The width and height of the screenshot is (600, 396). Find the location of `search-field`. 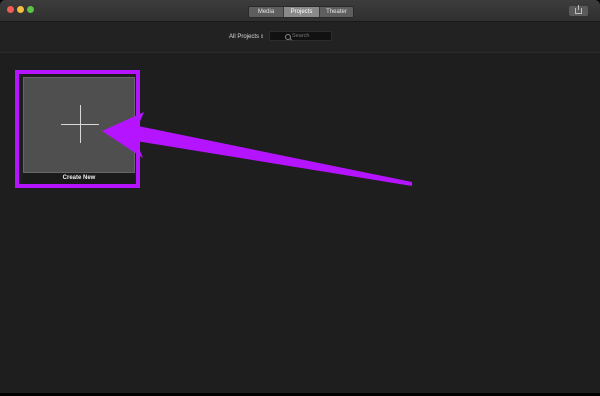

search-field is located at coordinates (300, 36).